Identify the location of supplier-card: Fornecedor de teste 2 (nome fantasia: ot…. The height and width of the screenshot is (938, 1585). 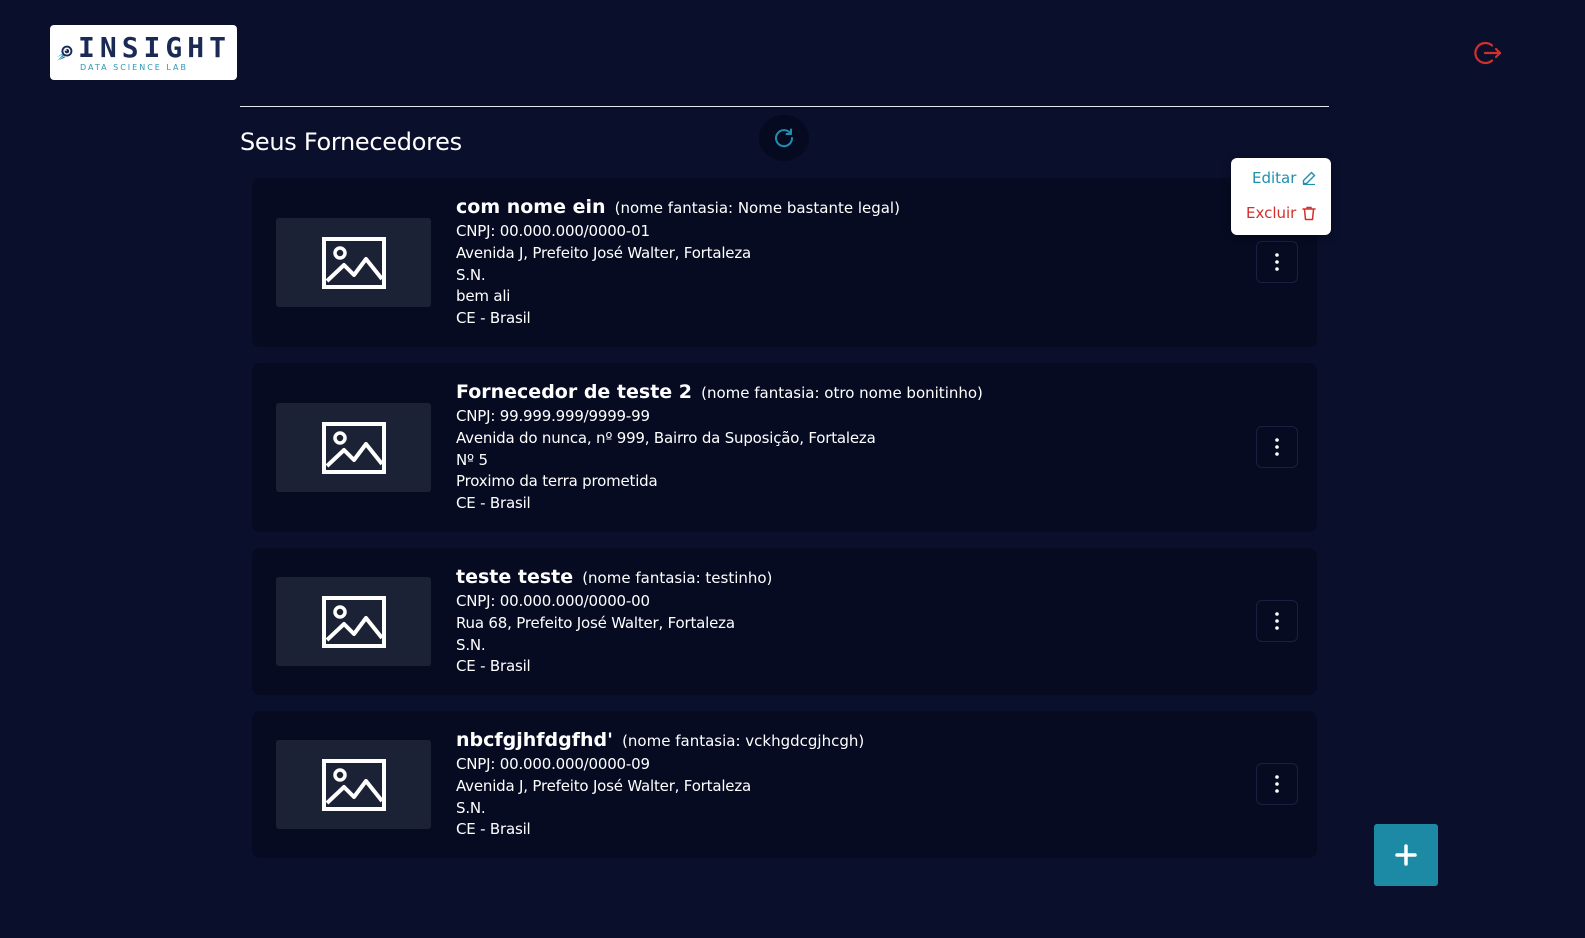
(784, 447).